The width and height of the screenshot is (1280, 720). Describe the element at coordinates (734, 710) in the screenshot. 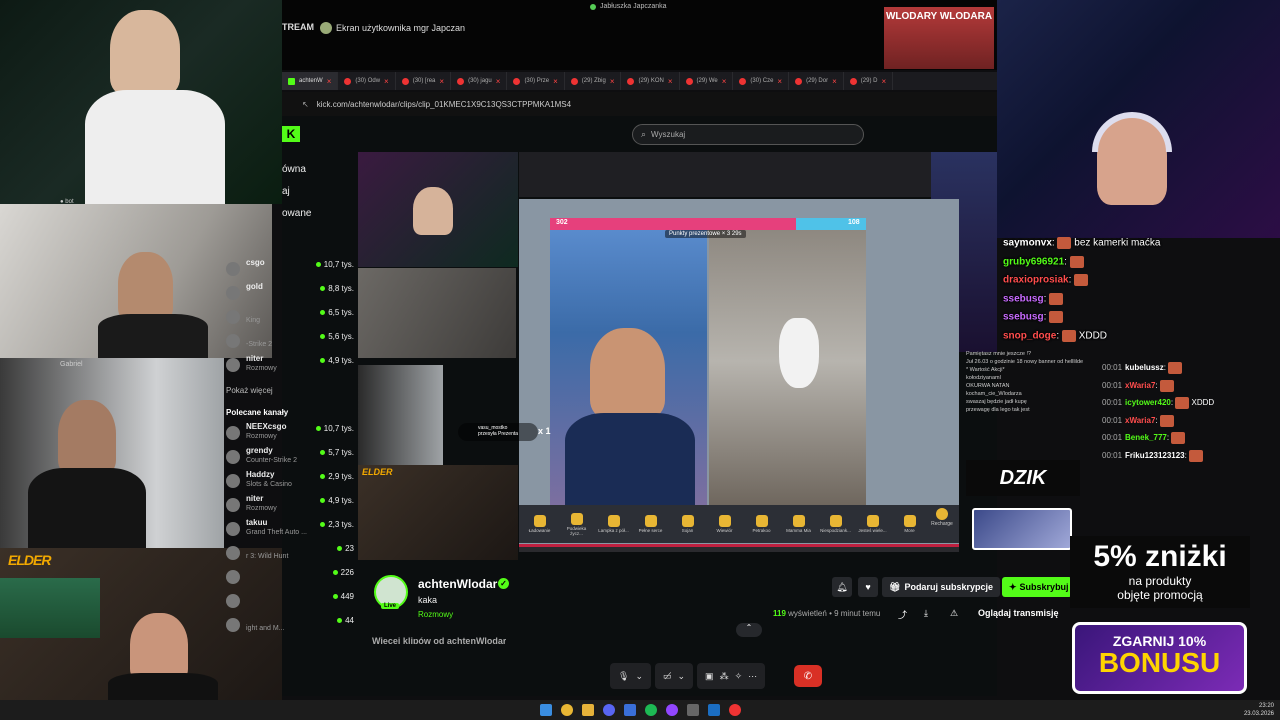

I see `recorder-icon` at that location.